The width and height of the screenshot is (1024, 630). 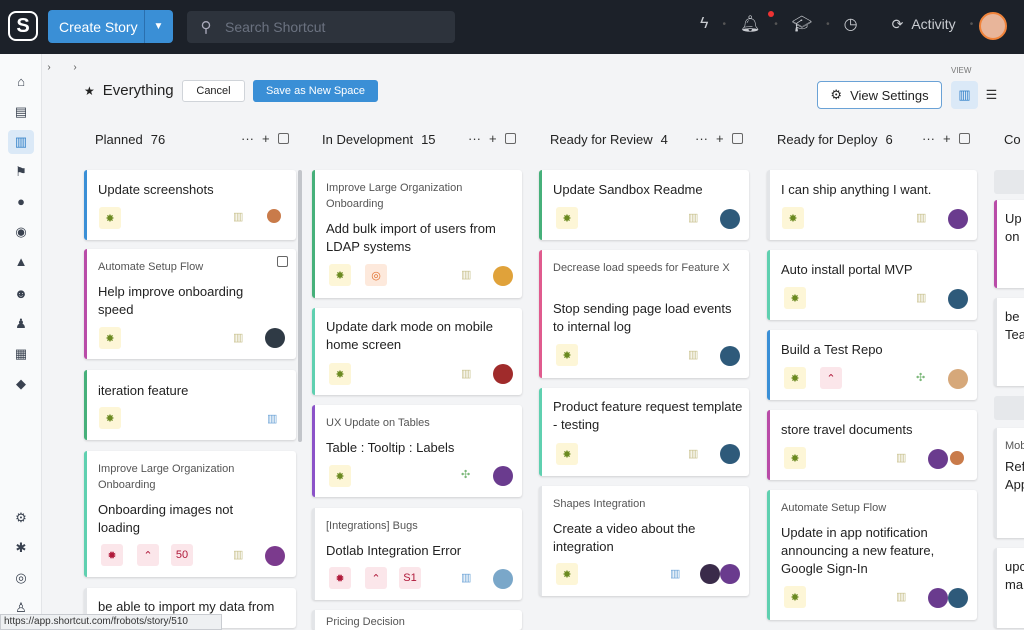 I want to click on chart-icon: ▦, so click(x=21, y=354).